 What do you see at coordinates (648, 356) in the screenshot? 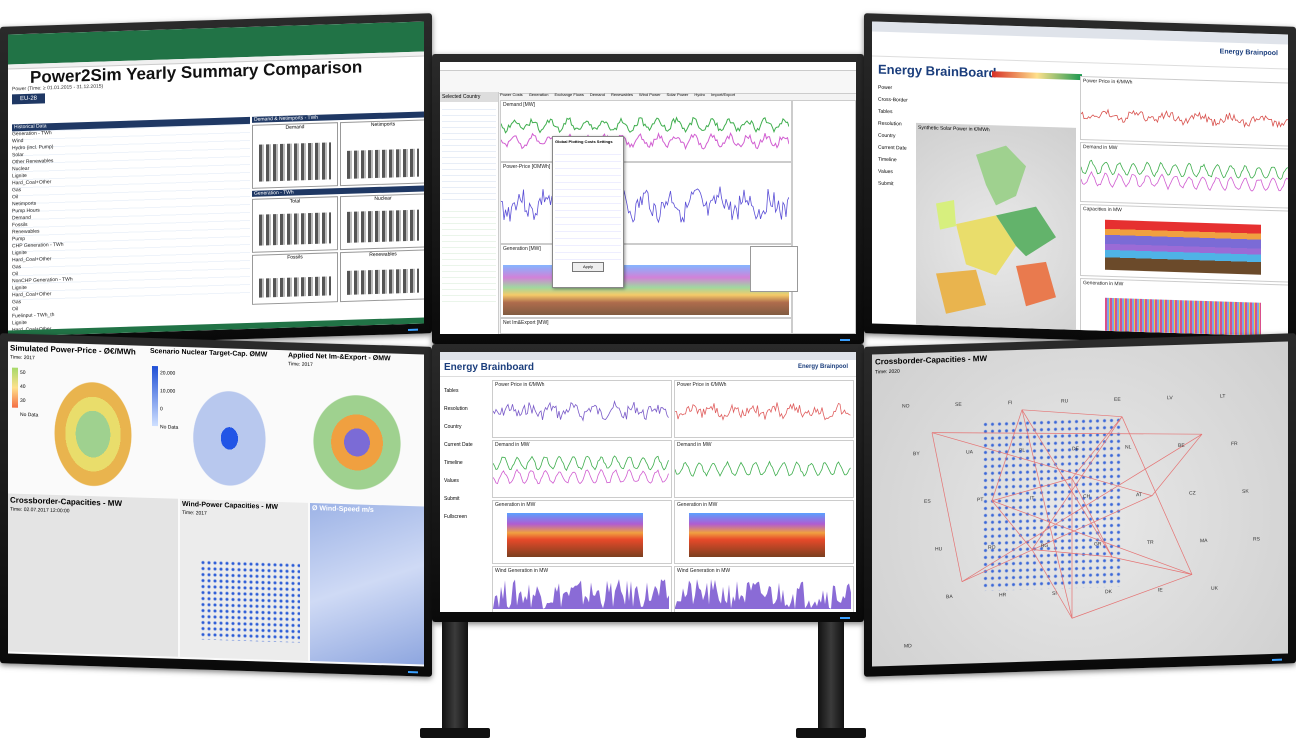
I see `browser-bar` at bounding box center [648, 356].